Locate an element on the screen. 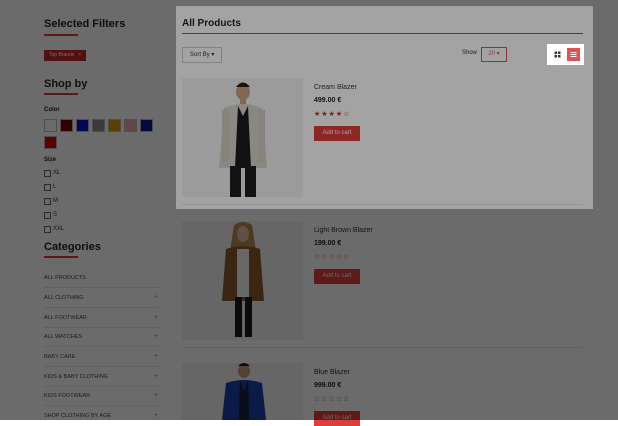 This screenshot has width=618, height=426. shop-by-title: Shop by is located at coordinates (66, 84).